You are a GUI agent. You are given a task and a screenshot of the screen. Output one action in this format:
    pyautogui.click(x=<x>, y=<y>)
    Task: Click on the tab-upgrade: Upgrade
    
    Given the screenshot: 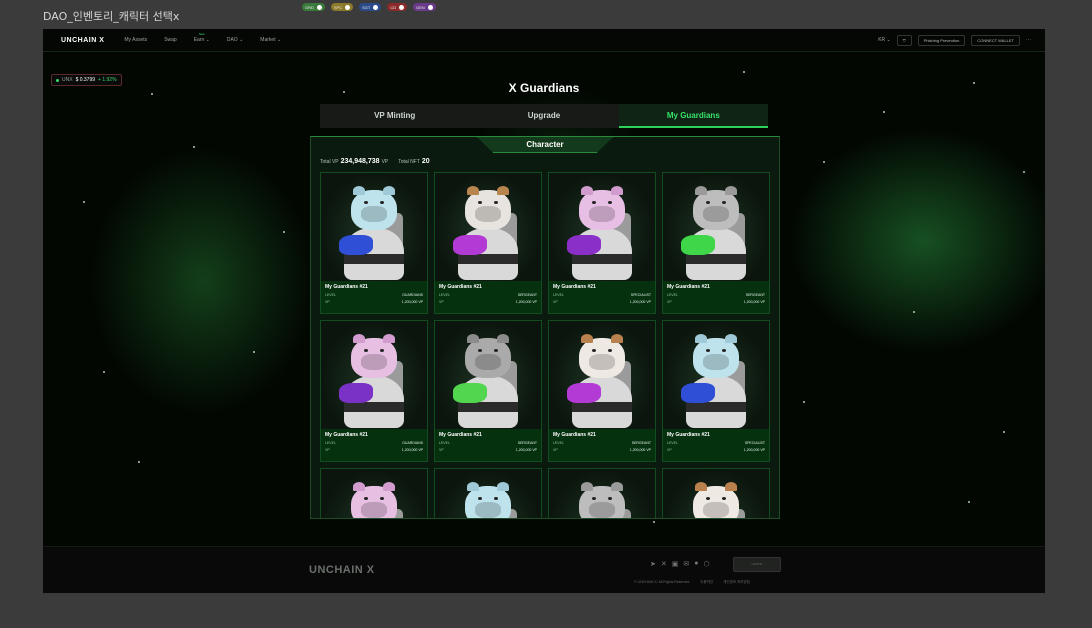 What is the action you would take?
    pyautogui.click(x=543, y=116)
    